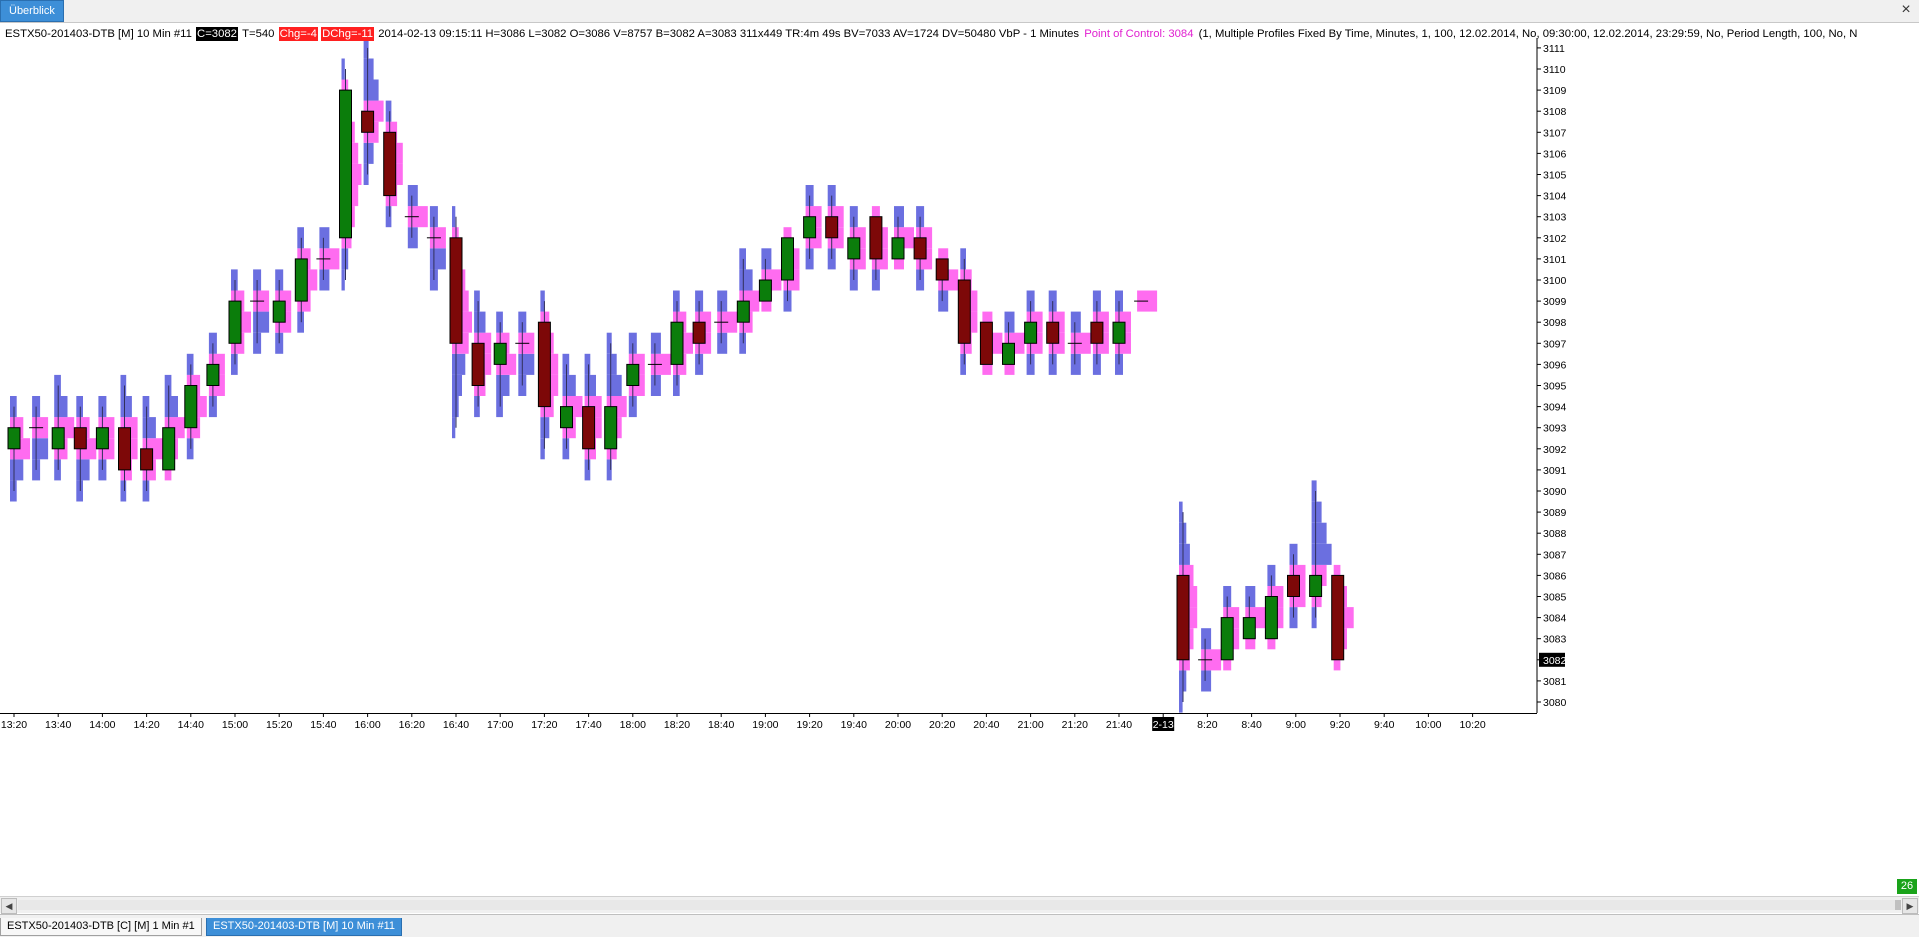 The height and width of the screenshot is (937, 1919). Describe the element at coordinates (1251, 725) in the screenshot. I see `time-tick-label: 8:40` at that location.